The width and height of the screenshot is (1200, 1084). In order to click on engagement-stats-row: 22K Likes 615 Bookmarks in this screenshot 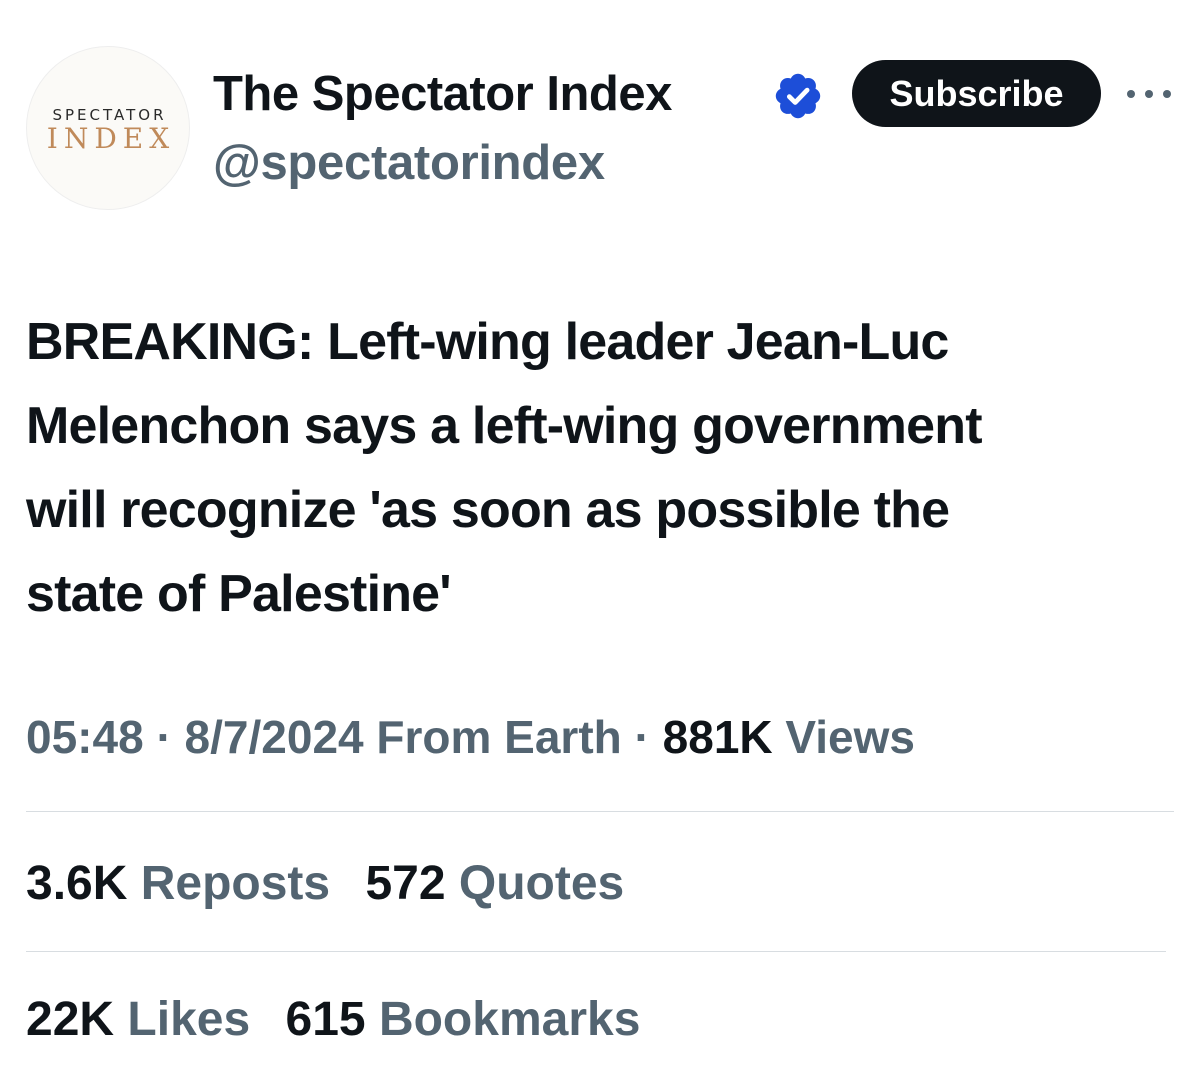, I will do `click(344, 1020)`.